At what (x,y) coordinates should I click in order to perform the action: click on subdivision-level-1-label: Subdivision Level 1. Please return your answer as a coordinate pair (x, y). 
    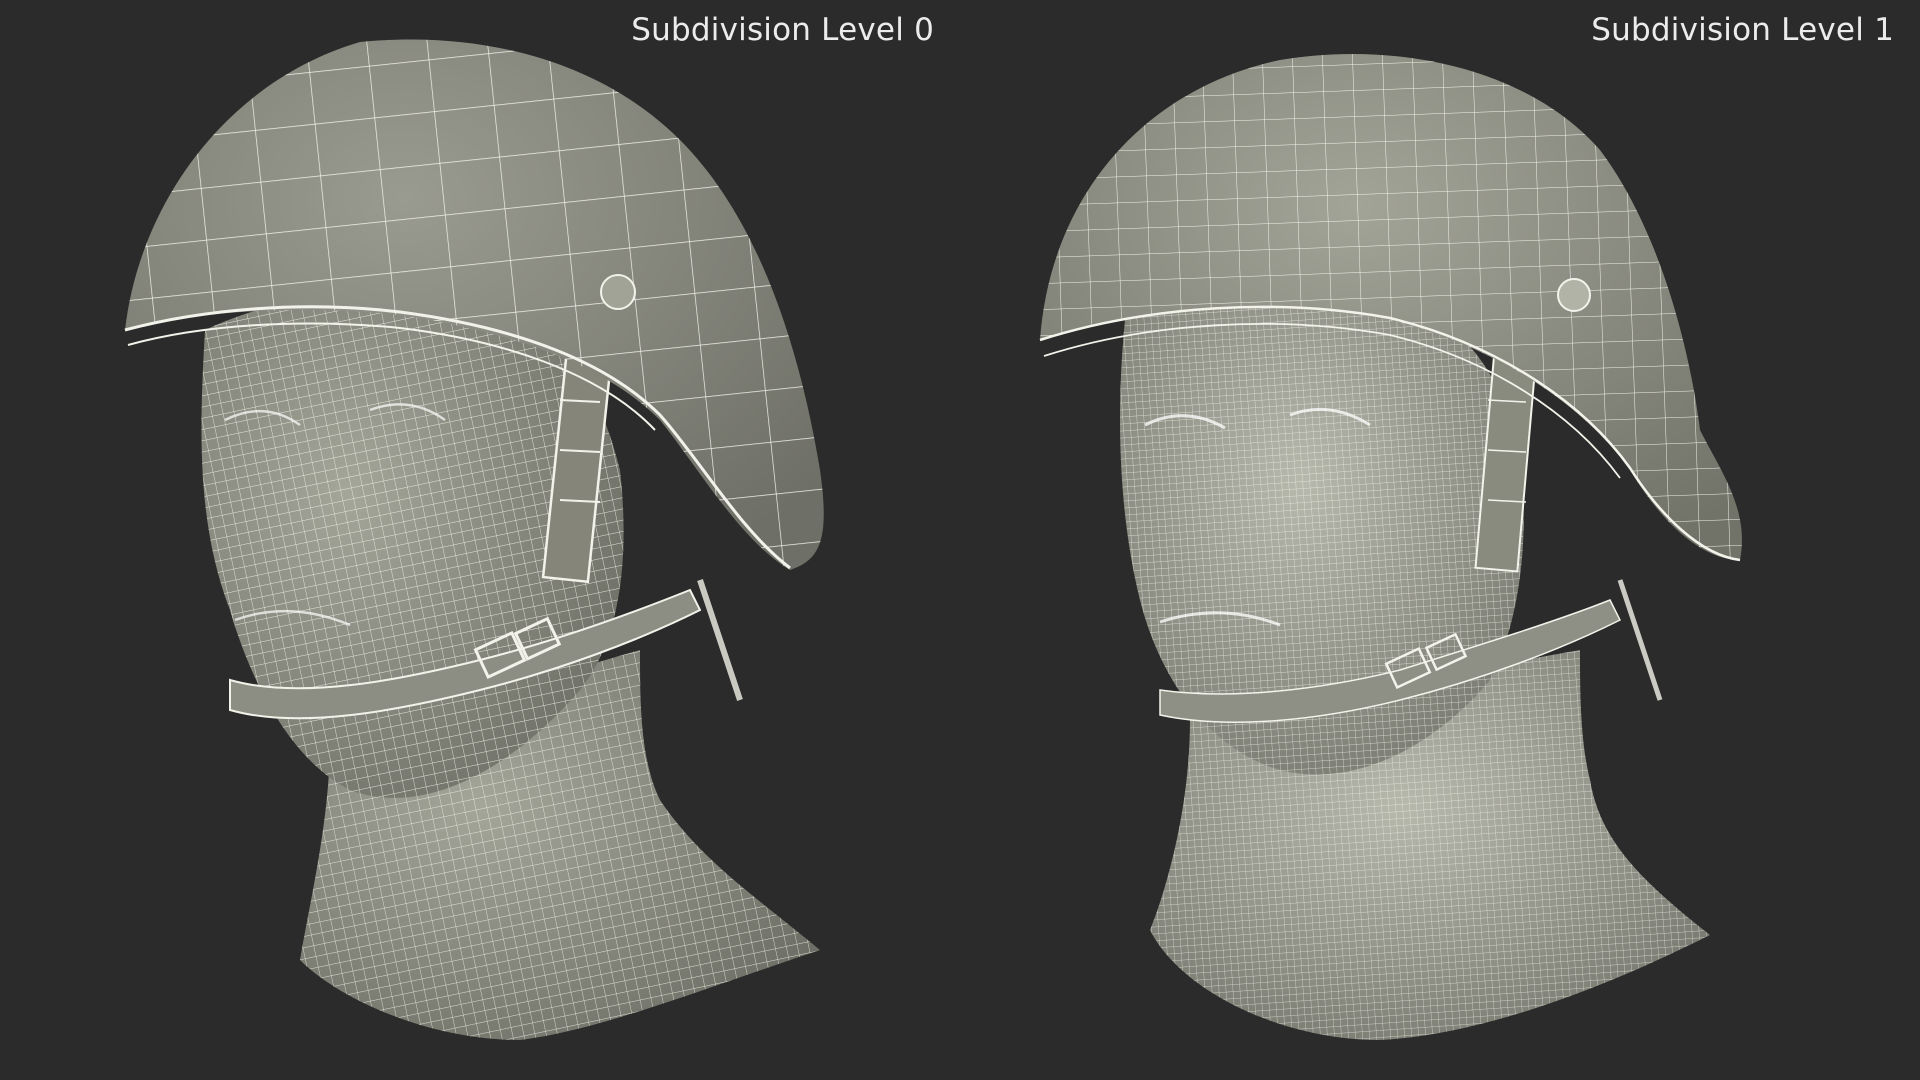
    Looking at the image, I should click on (1742, 30).